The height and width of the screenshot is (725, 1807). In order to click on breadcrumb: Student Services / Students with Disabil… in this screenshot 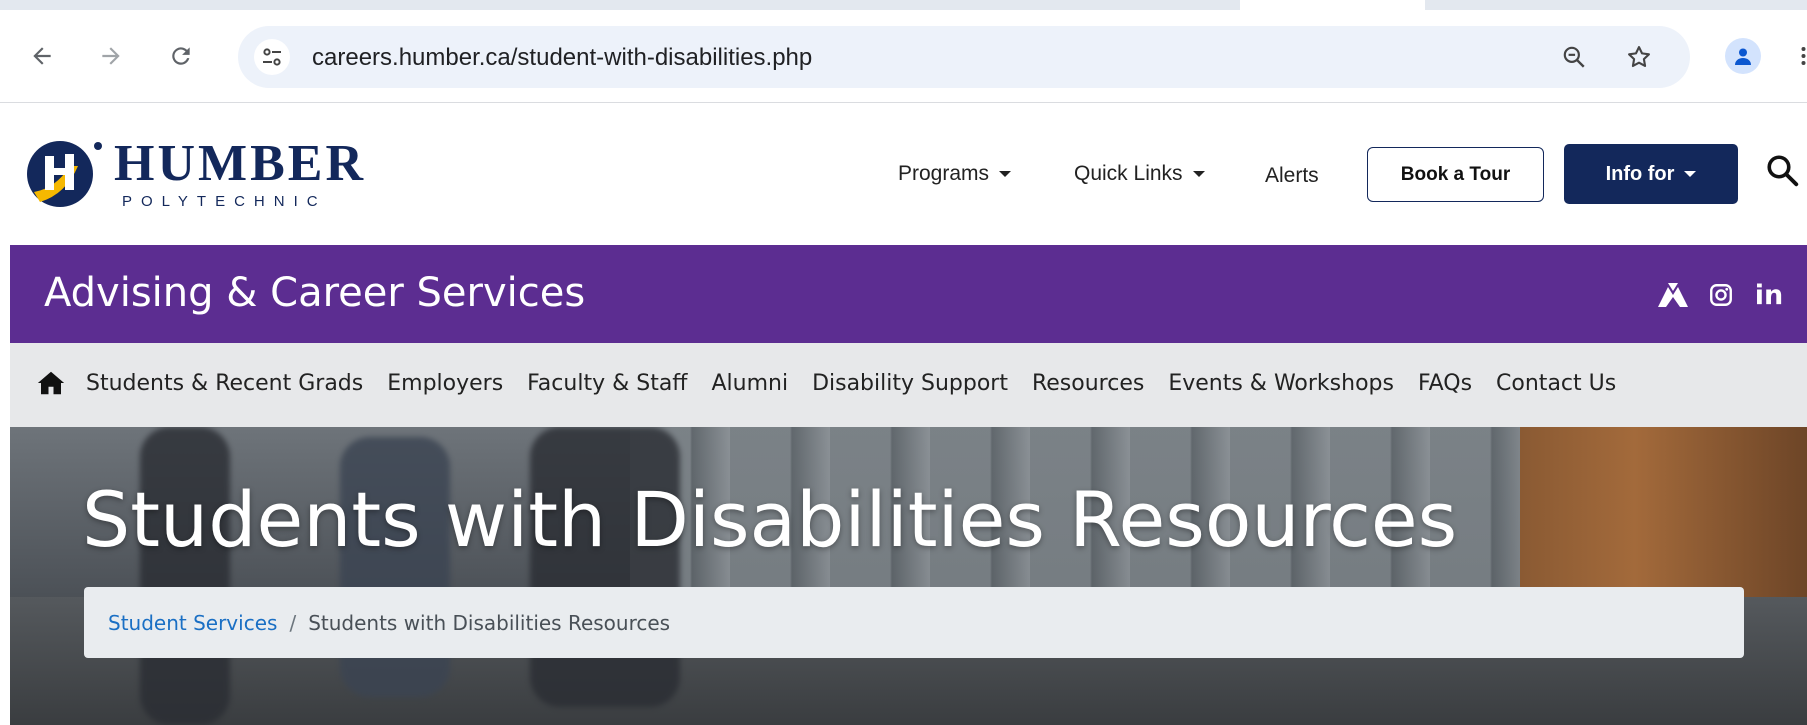, I will do `click(914, 622)`.